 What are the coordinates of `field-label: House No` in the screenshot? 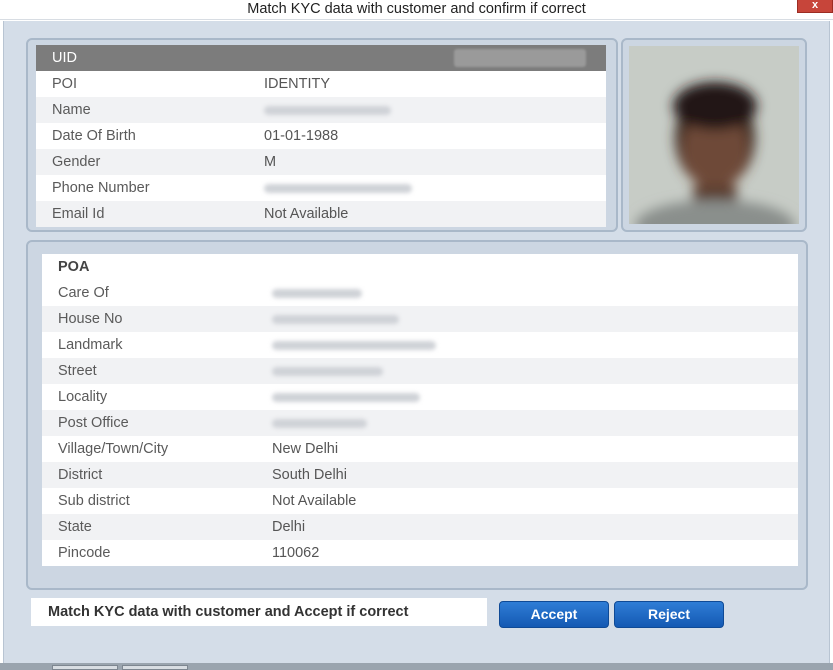 It's located at (90, 319).